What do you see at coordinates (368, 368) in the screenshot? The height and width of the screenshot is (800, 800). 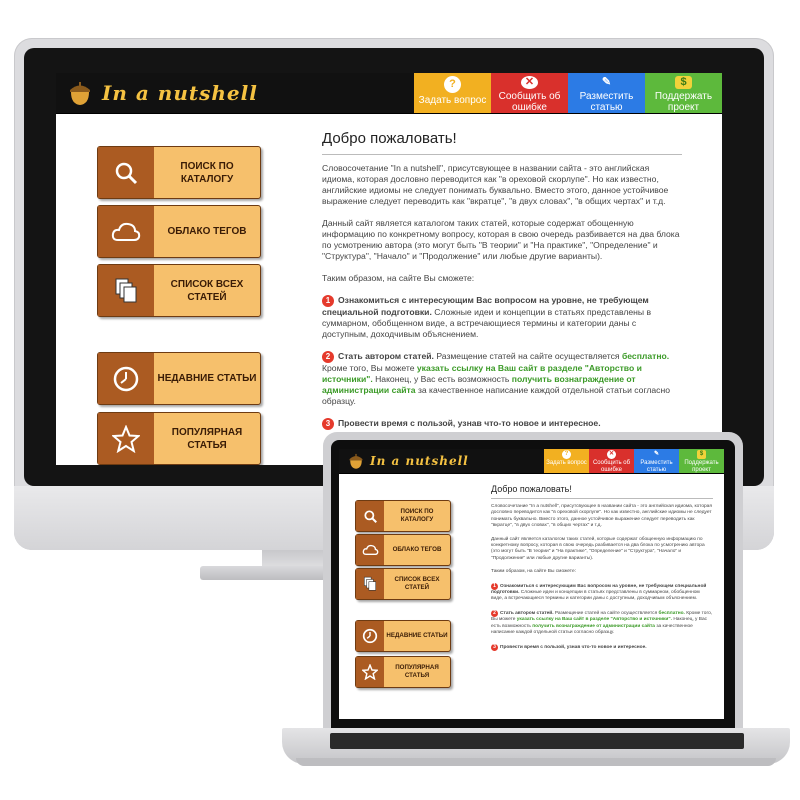 I see `feature-text: Кроме того, Вы можете` at bounding box center [368, 368].